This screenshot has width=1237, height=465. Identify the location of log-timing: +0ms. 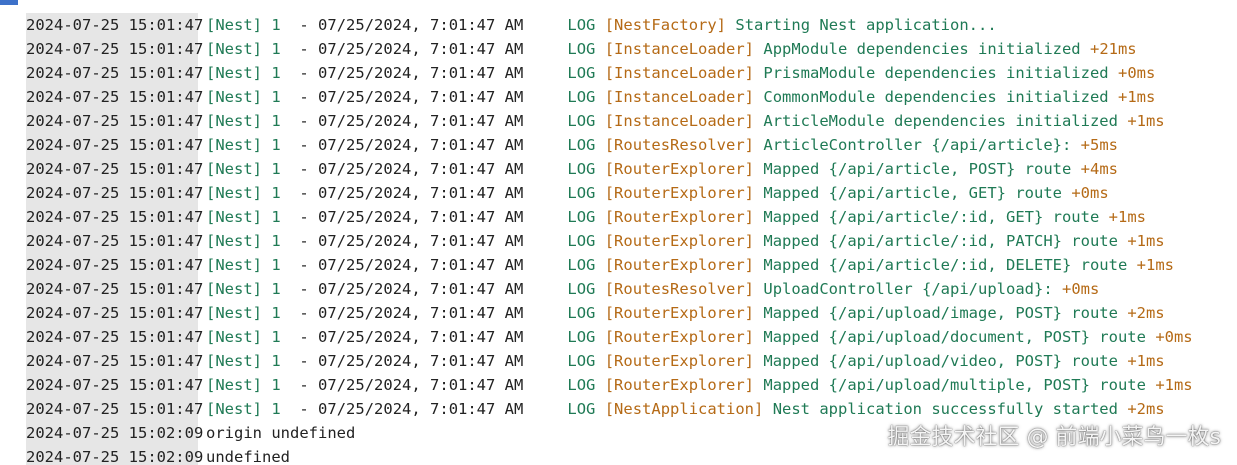
(1081, 289).